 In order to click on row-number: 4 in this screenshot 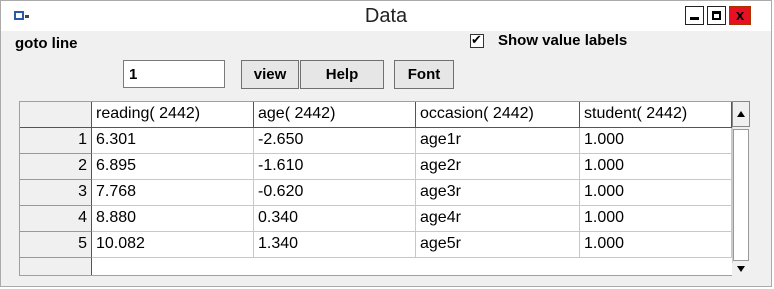, I will do `click(56, 219)`.